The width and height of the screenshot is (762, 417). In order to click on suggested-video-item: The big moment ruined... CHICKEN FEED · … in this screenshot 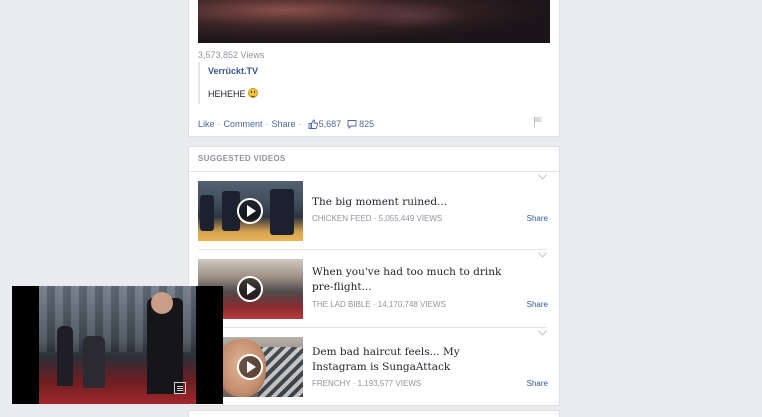, I will do `click(374, 211)`.